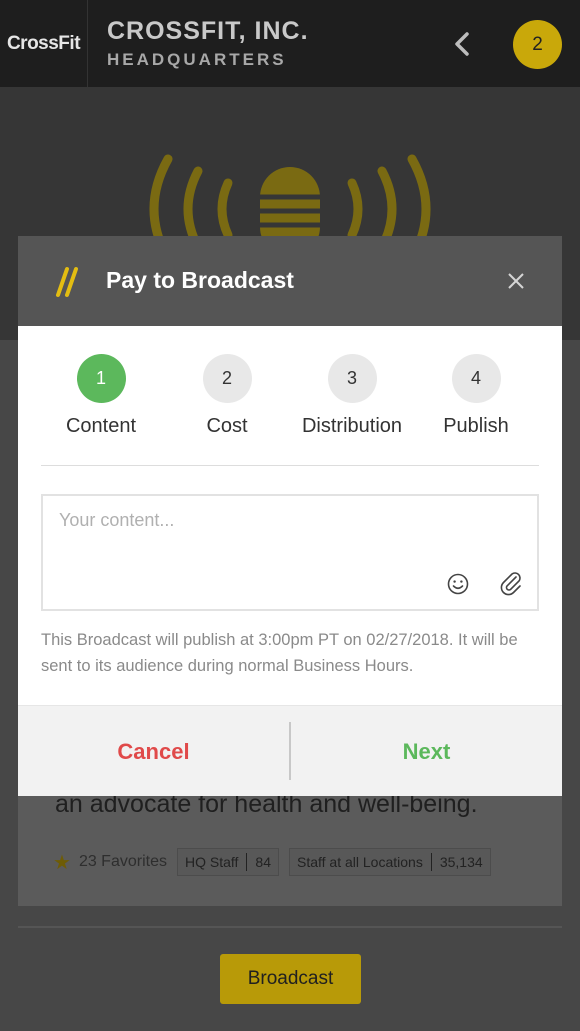  Describe the element at coordinates (208, 31) in the screenshot. I see `org-name: CROSSFIT, INC.` at that location.